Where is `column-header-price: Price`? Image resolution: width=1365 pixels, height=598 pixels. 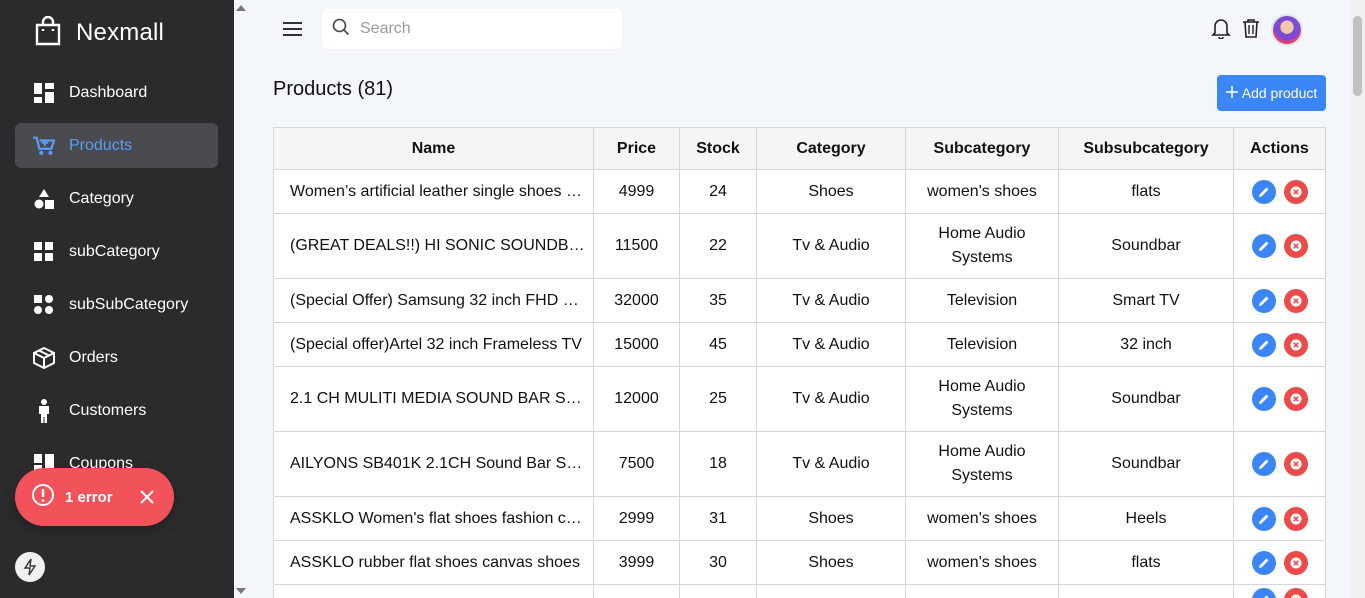 column-header-price: Price is located at coordinates (636, 148).